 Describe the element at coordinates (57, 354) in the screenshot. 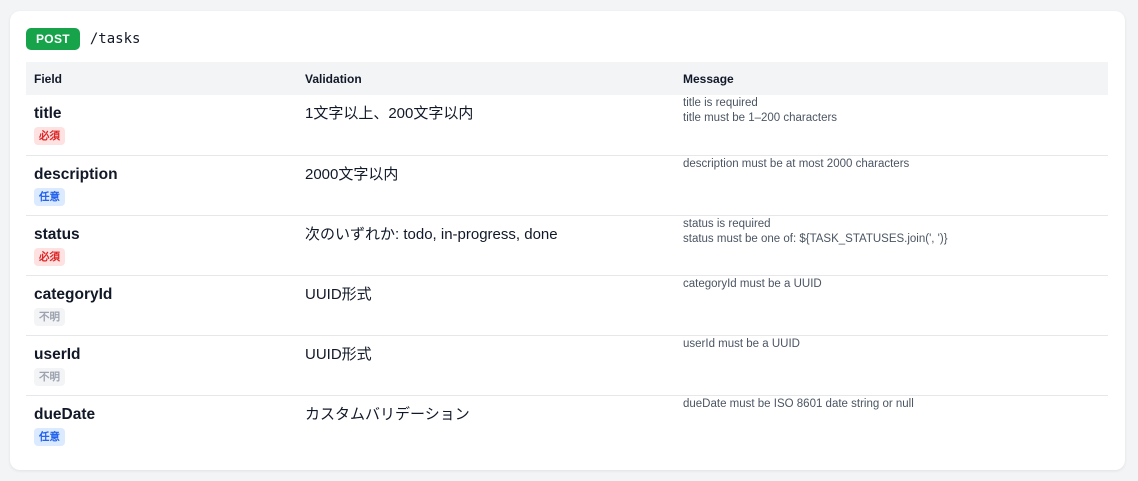

I see `field-name: userId` at that location.